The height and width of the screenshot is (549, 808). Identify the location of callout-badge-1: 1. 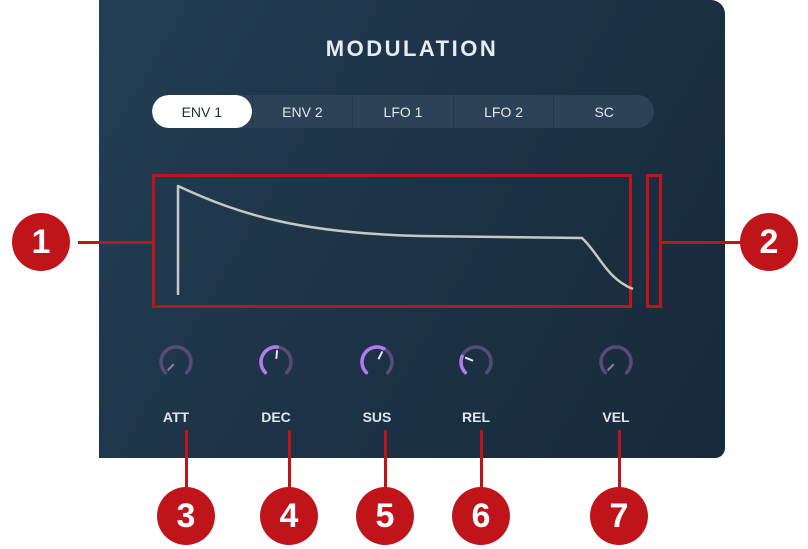
(41, 242).